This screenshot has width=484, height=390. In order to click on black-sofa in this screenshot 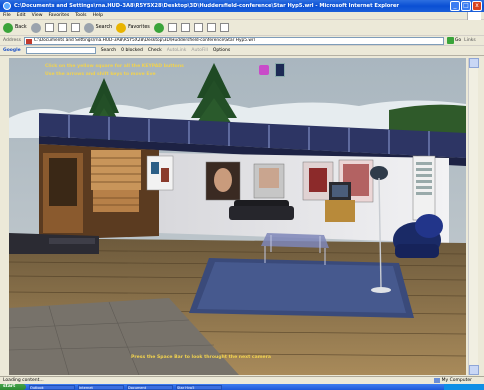, I will do `click(261, 210)`.